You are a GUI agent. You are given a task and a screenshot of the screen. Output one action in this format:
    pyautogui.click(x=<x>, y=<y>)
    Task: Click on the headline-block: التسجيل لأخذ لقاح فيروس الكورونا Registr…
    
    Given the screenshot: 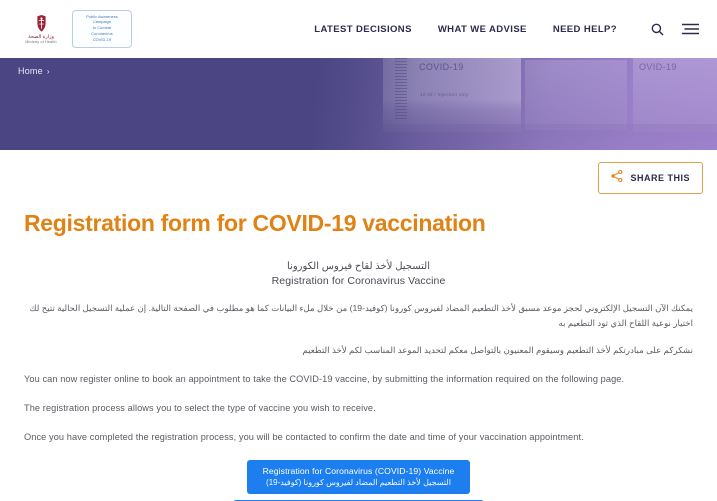 What is the action you would take?
    pyautogui.click(x=358, y=273)
    